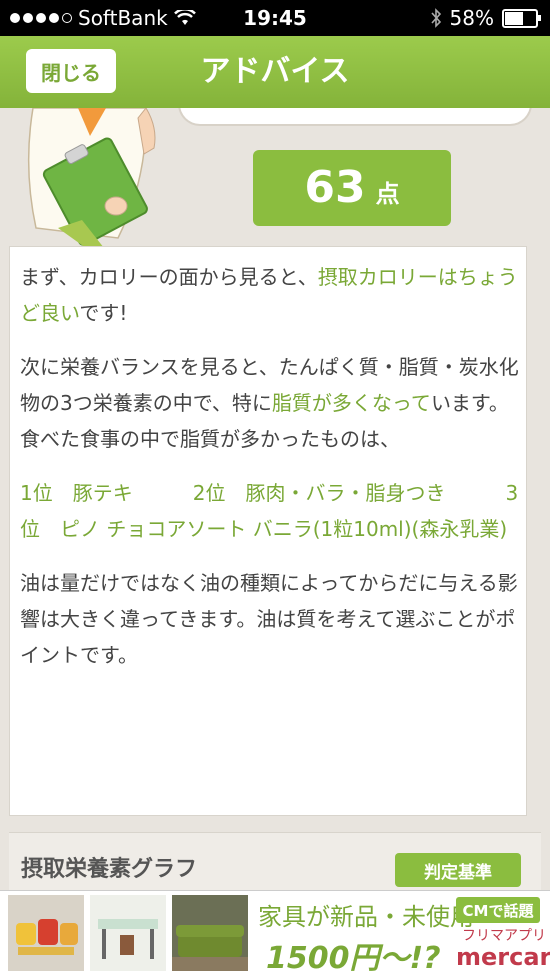 The height and width of the screenshot is (977, 550). I want to click on advisor-illustration, so click(91, 178).